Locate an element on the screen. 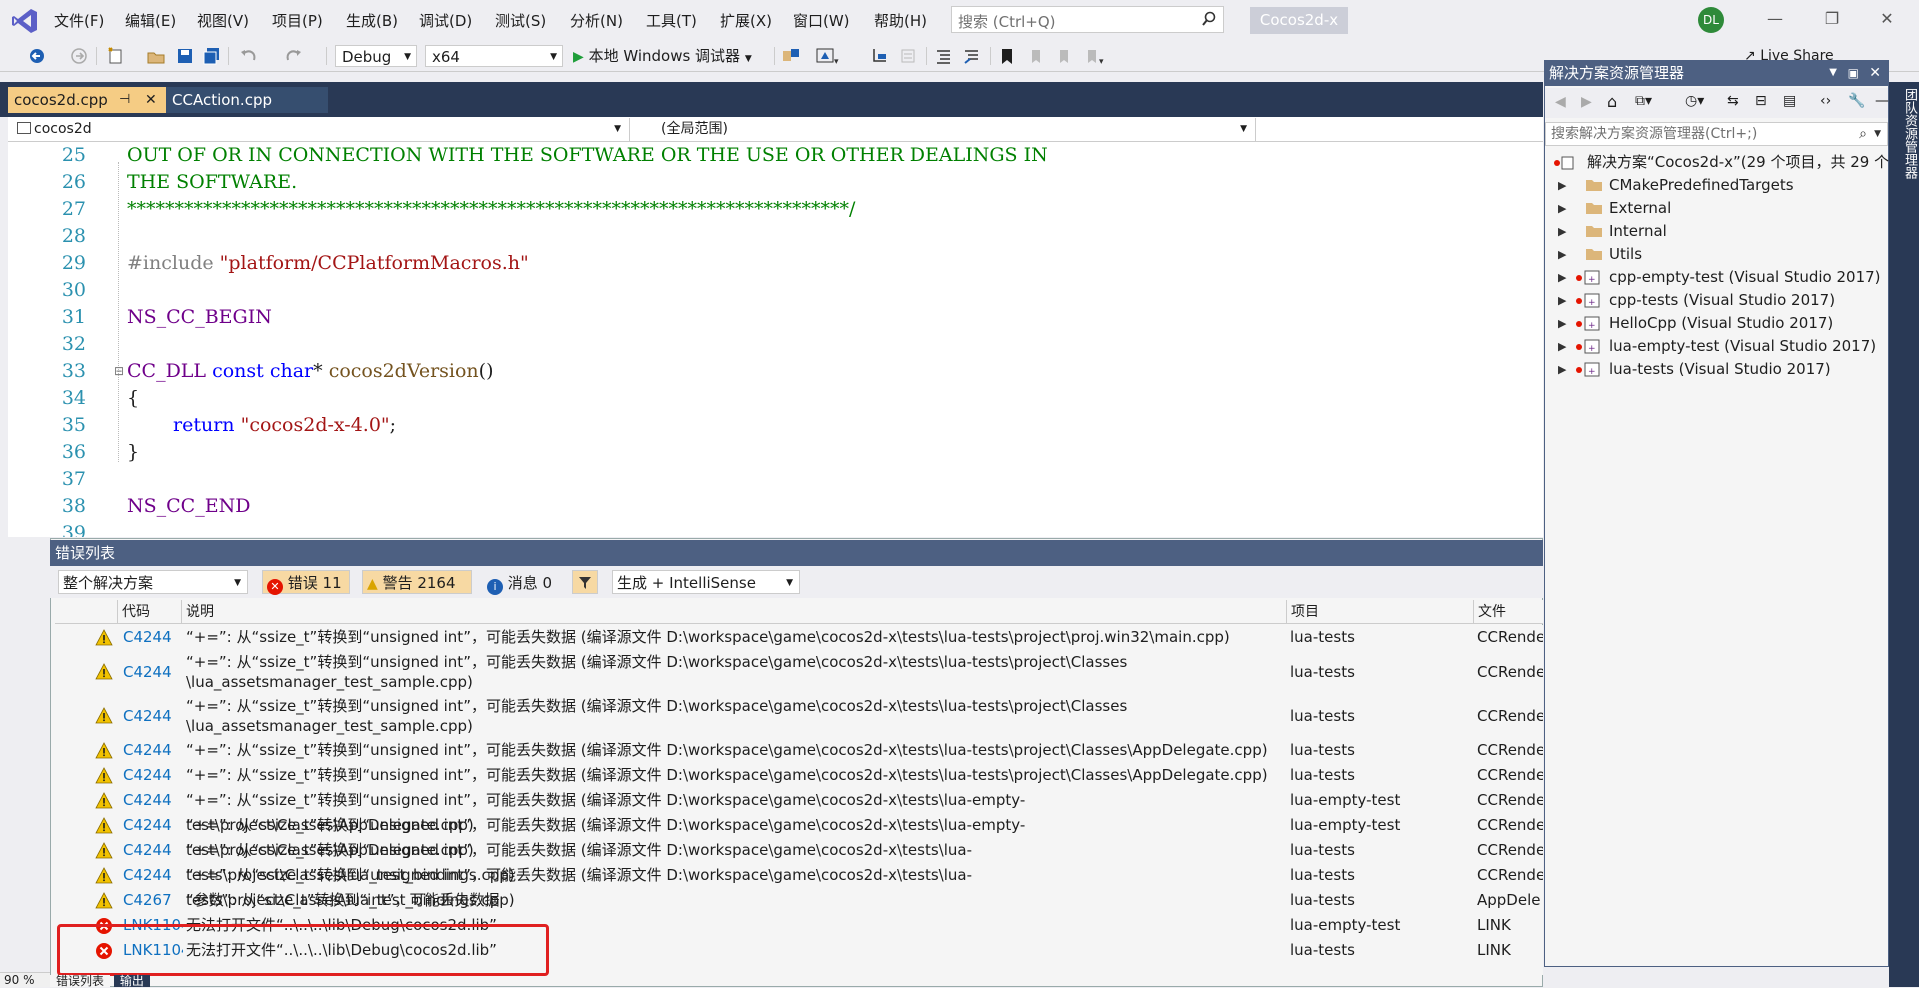  menu-item: 文件(F) is located at coordinates (79, 21).